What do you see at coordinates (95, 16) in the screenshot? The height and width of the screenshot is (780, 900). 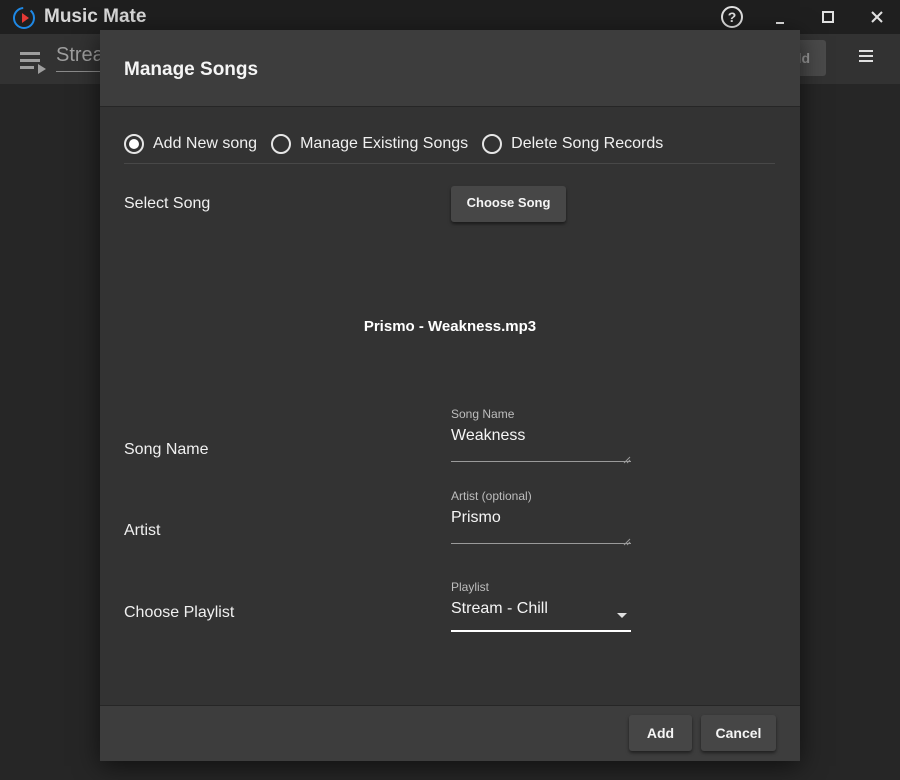 I see `app-title: Music Mate` at bounding box center [95, 16].